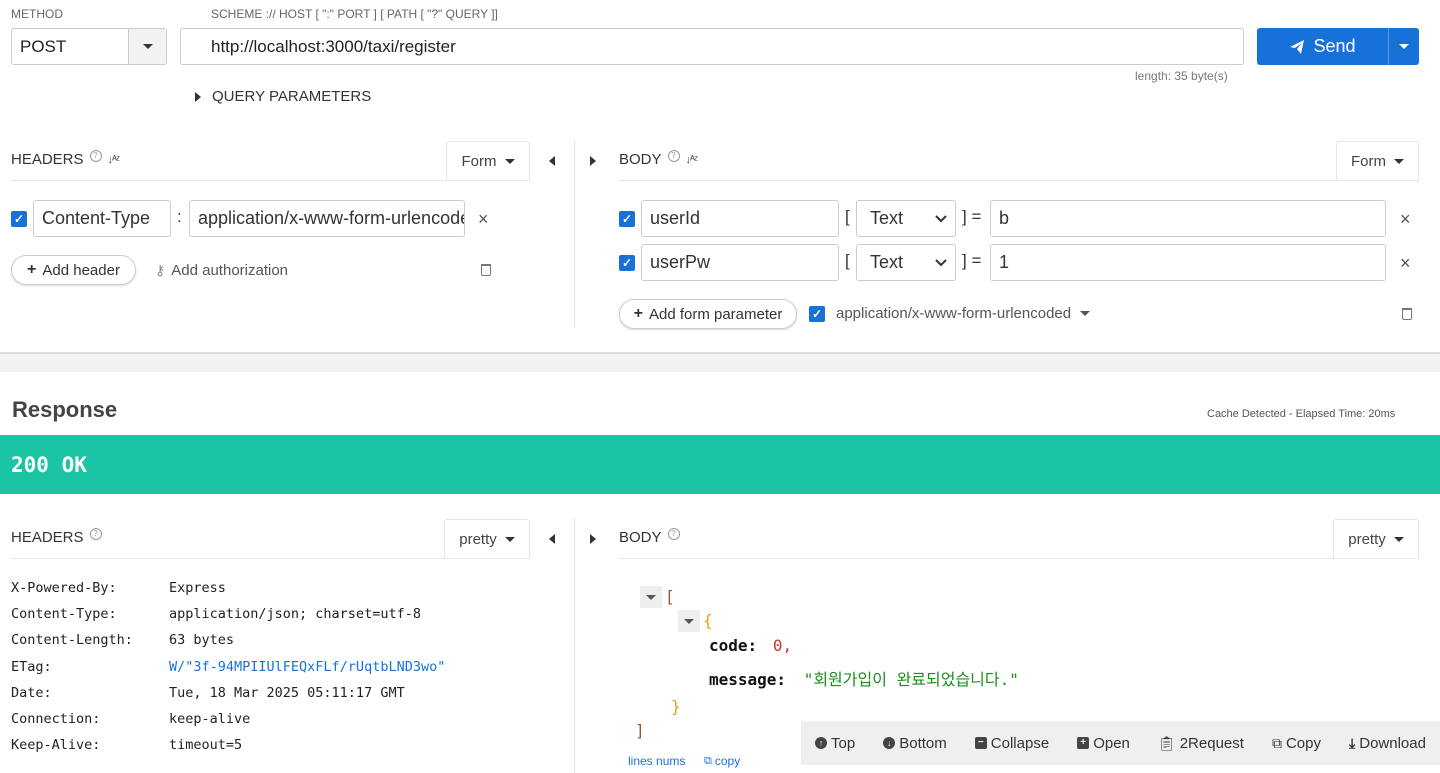 Image resolution: width=1440 pixels, height=773 pixels. What do you see at coordinates (210, 719) in the screenshot?
I see `response-header-value: keep-alive` at bounding box center [210, 719].